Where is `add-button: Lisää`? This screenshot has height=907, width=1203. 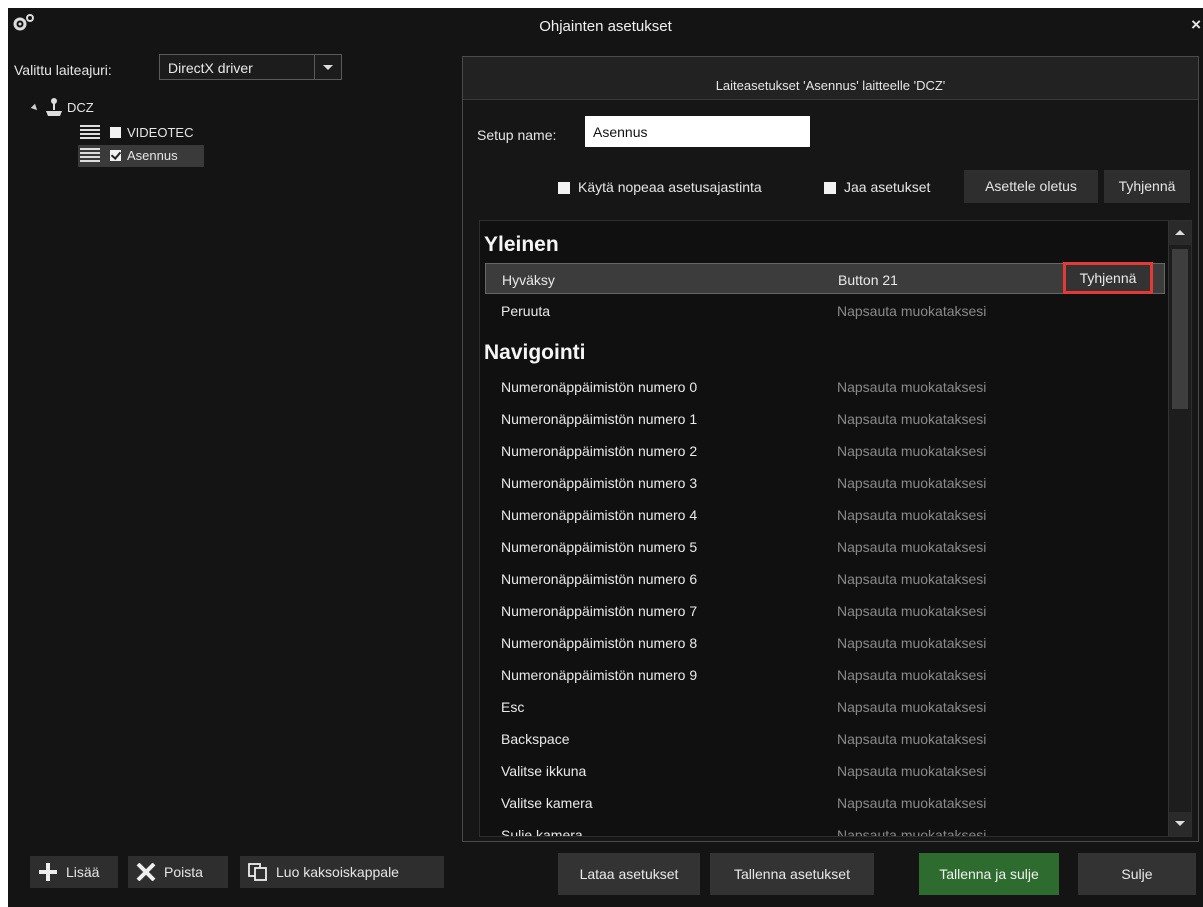
add-button: Lisää is located at coordinates (74, 872).